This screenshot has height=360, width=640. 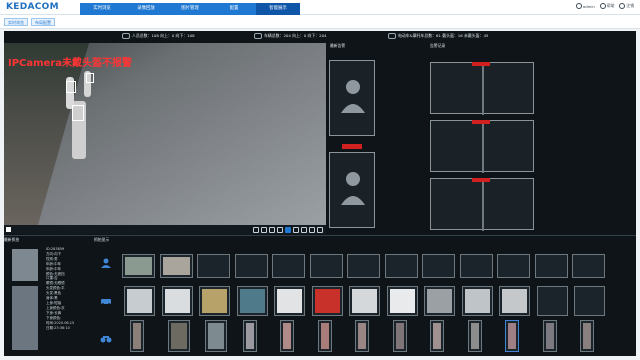 What do you see at coordinates (25, 265) in the screenshot?
I see `capture-face-image` at bounding box center [25, 265].